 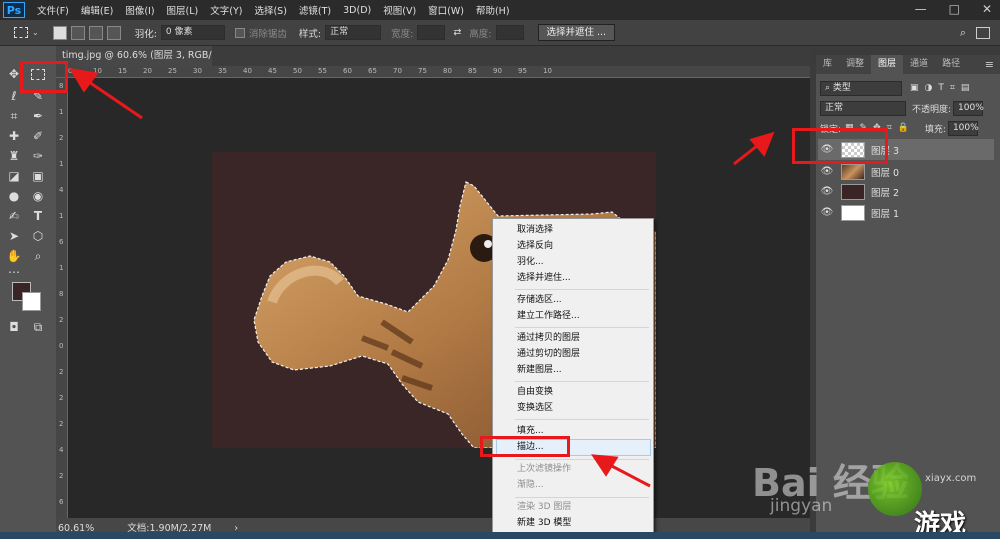 I want to click on jingyan-watermark: jingyan, so click(x=801, y=506).